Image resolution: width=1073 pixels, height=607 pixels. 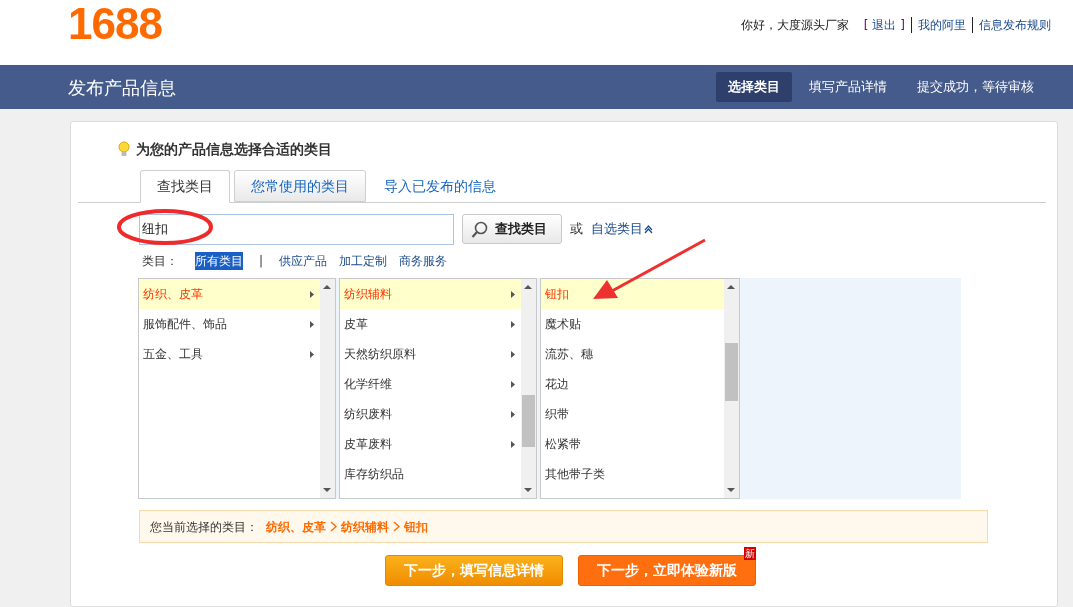 I want to click on chevron-up-icon, so click(x=648, y=229).